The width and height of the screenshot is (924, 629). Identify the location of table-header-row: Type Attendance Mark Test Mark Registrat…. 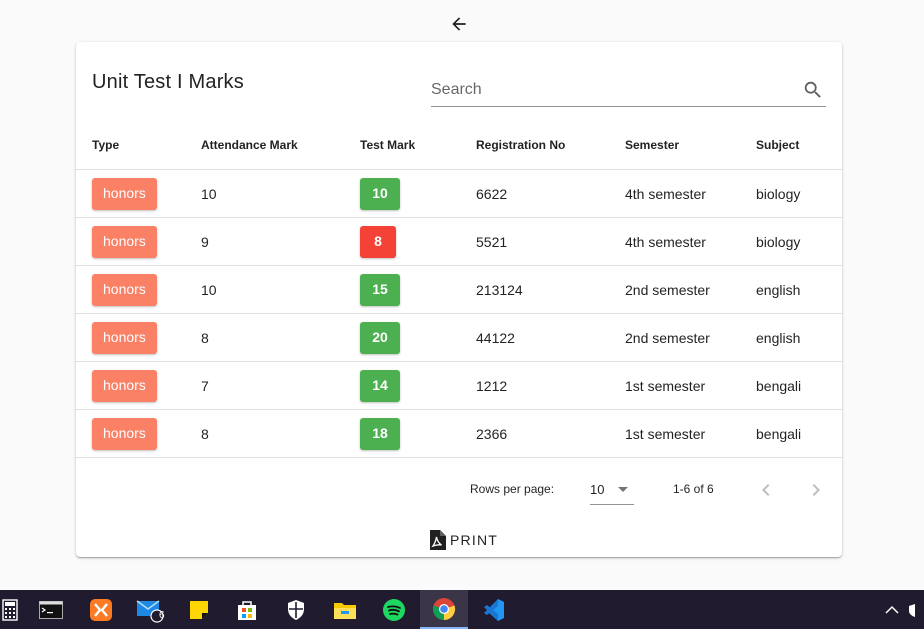
(459, 145).